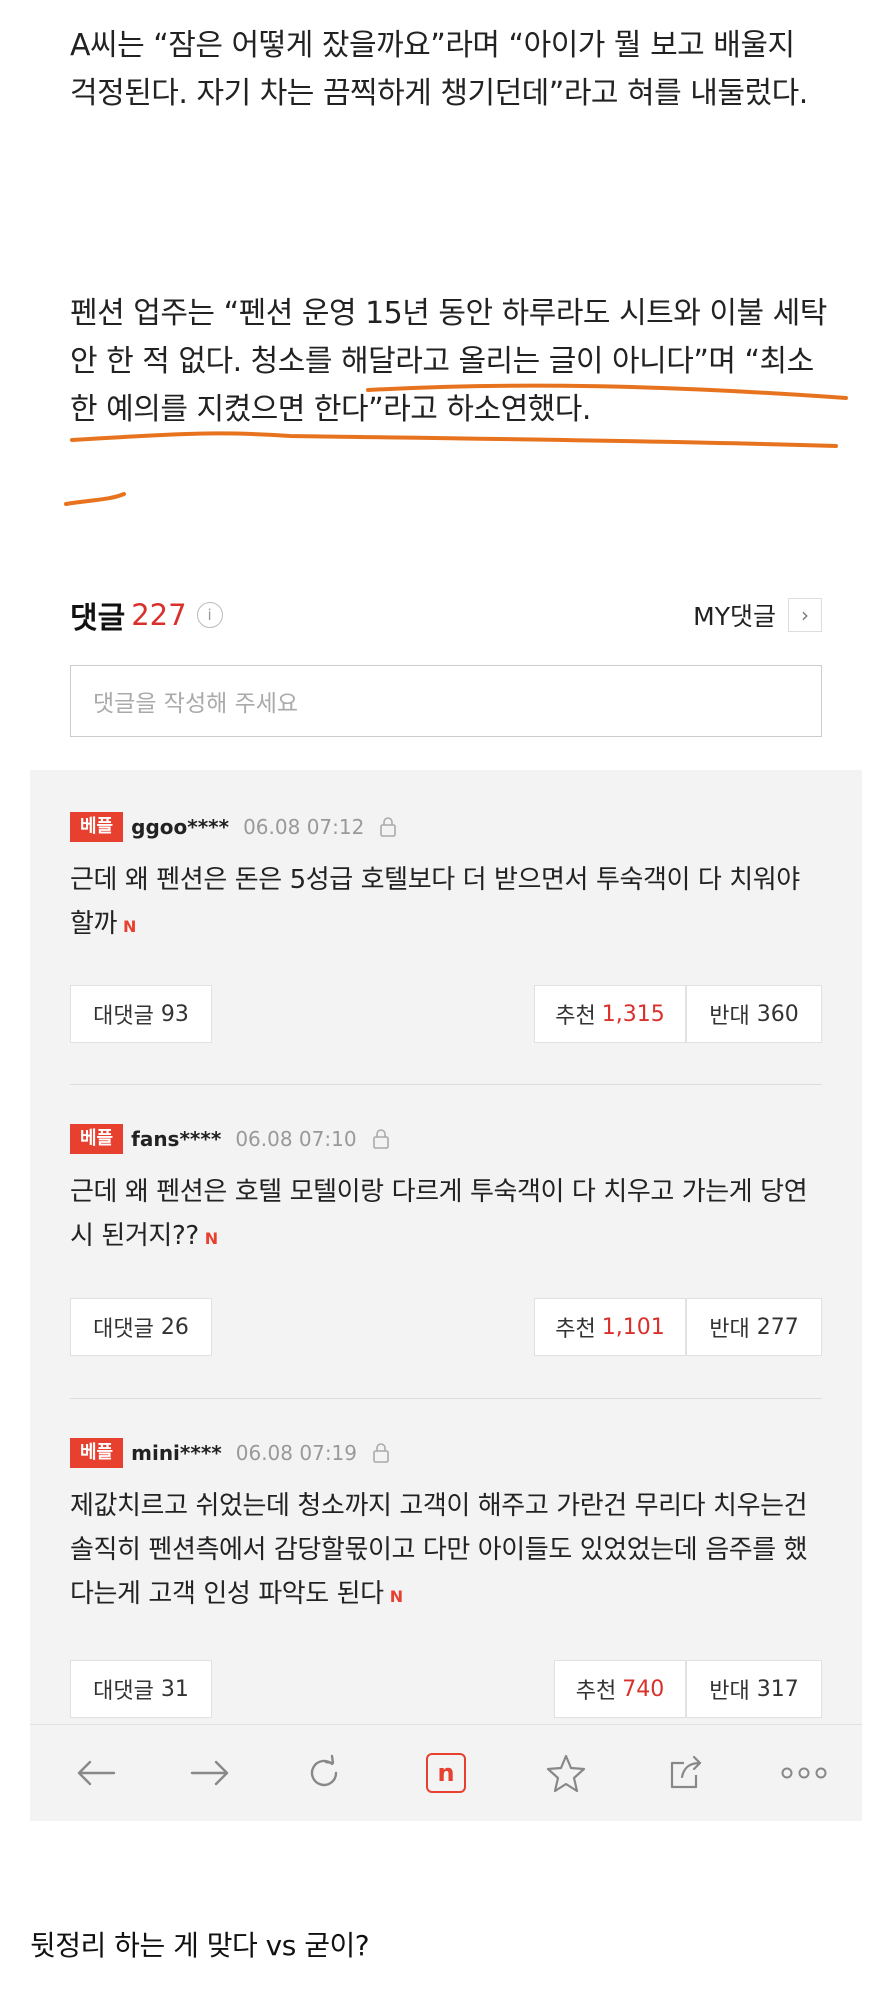 This screenshot has height=2000, width=892. I want to click on downvote-count: 317, so click(777, 1689).